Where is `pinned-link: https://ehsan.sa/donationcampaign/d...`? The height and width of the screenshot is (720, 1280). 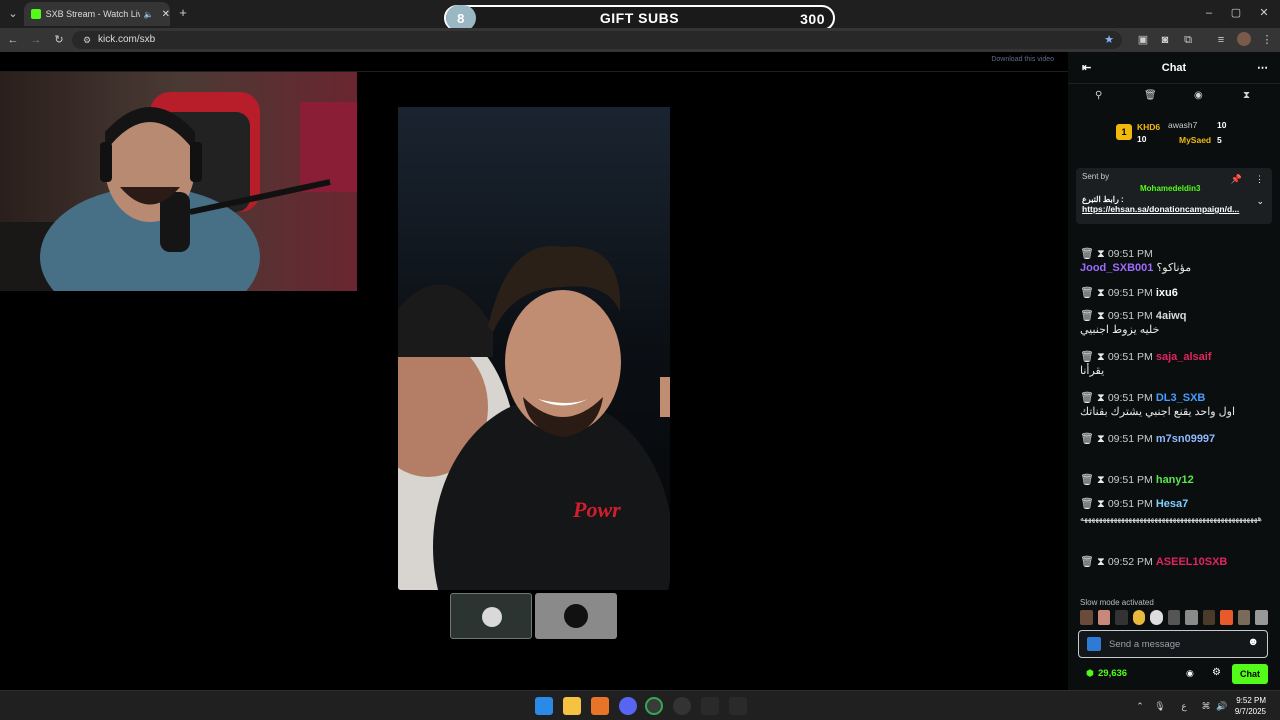
pinned-link: https://ehsan.sa/donationcampaign/d... is located at coordinates (1174, 209).